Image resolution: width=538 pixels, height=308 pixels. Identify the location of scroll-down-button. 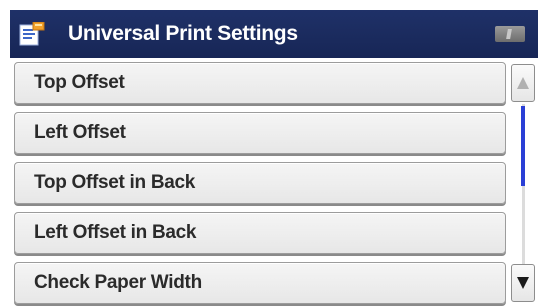
(523, 283).